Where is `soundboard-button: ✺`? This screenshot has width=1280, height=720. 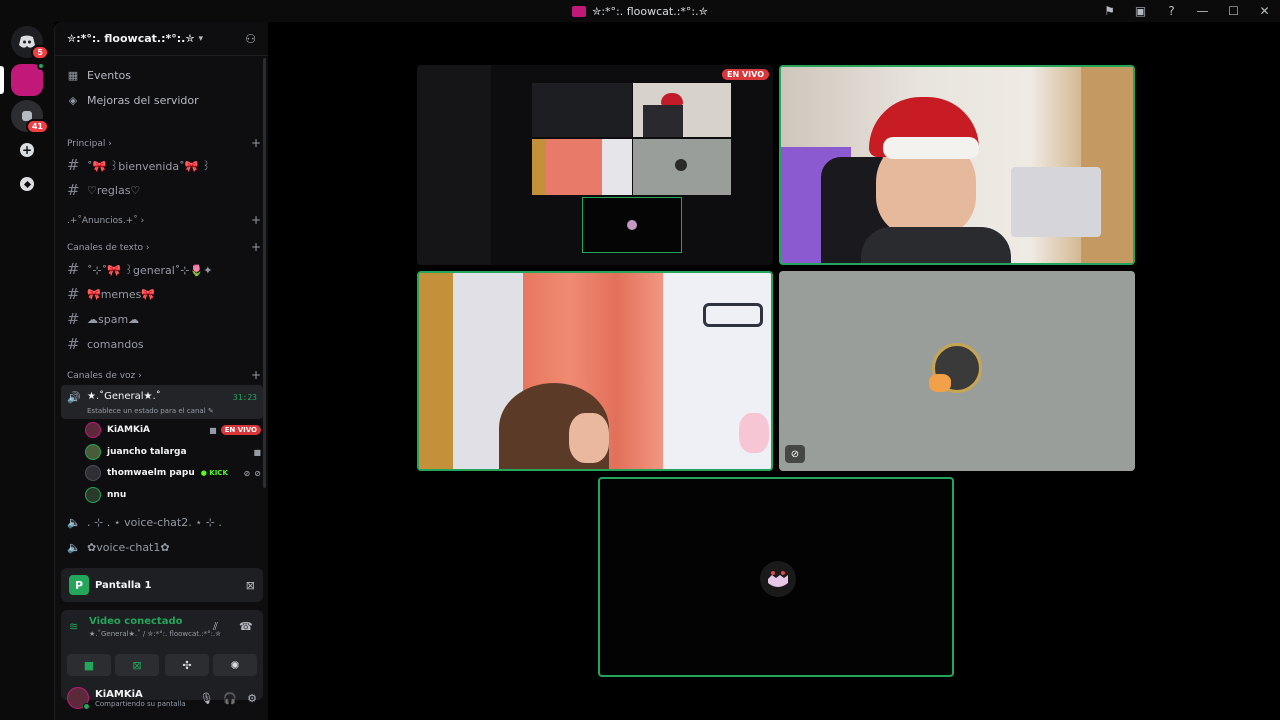
soundboard-button: ✺ is located at coordinates (235, 665).